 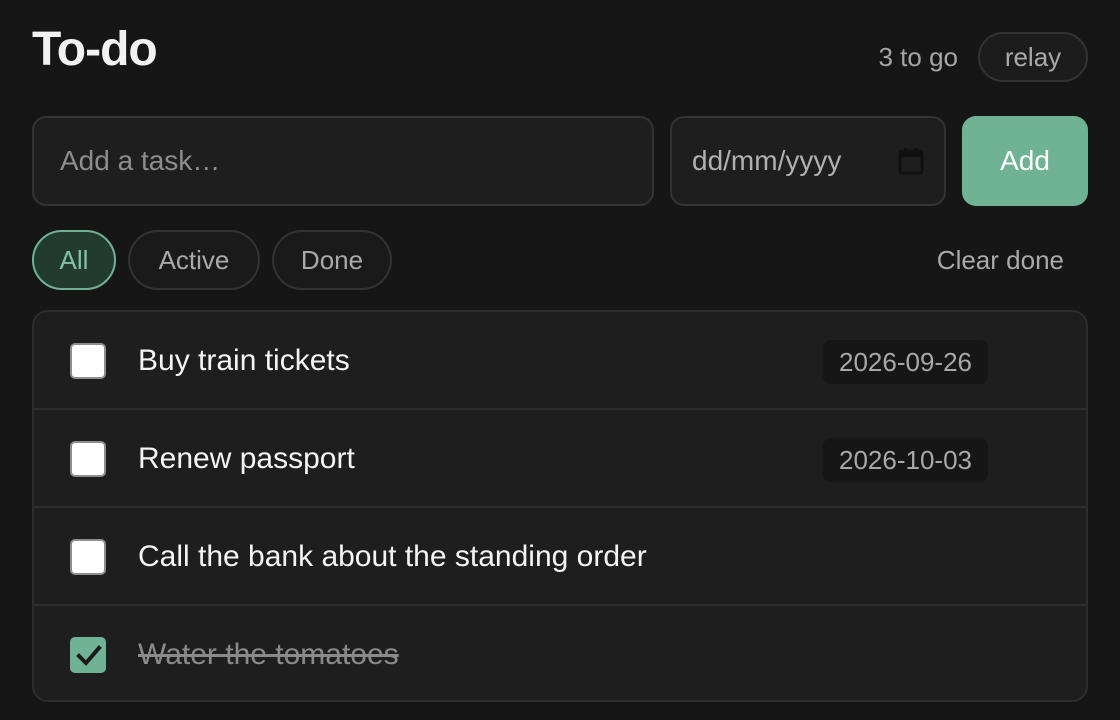 What do you see at coordinates (905, 460) in the screenshot?
I see `due-date-badge: 2026-10-03` at bounding box center [905, 460].